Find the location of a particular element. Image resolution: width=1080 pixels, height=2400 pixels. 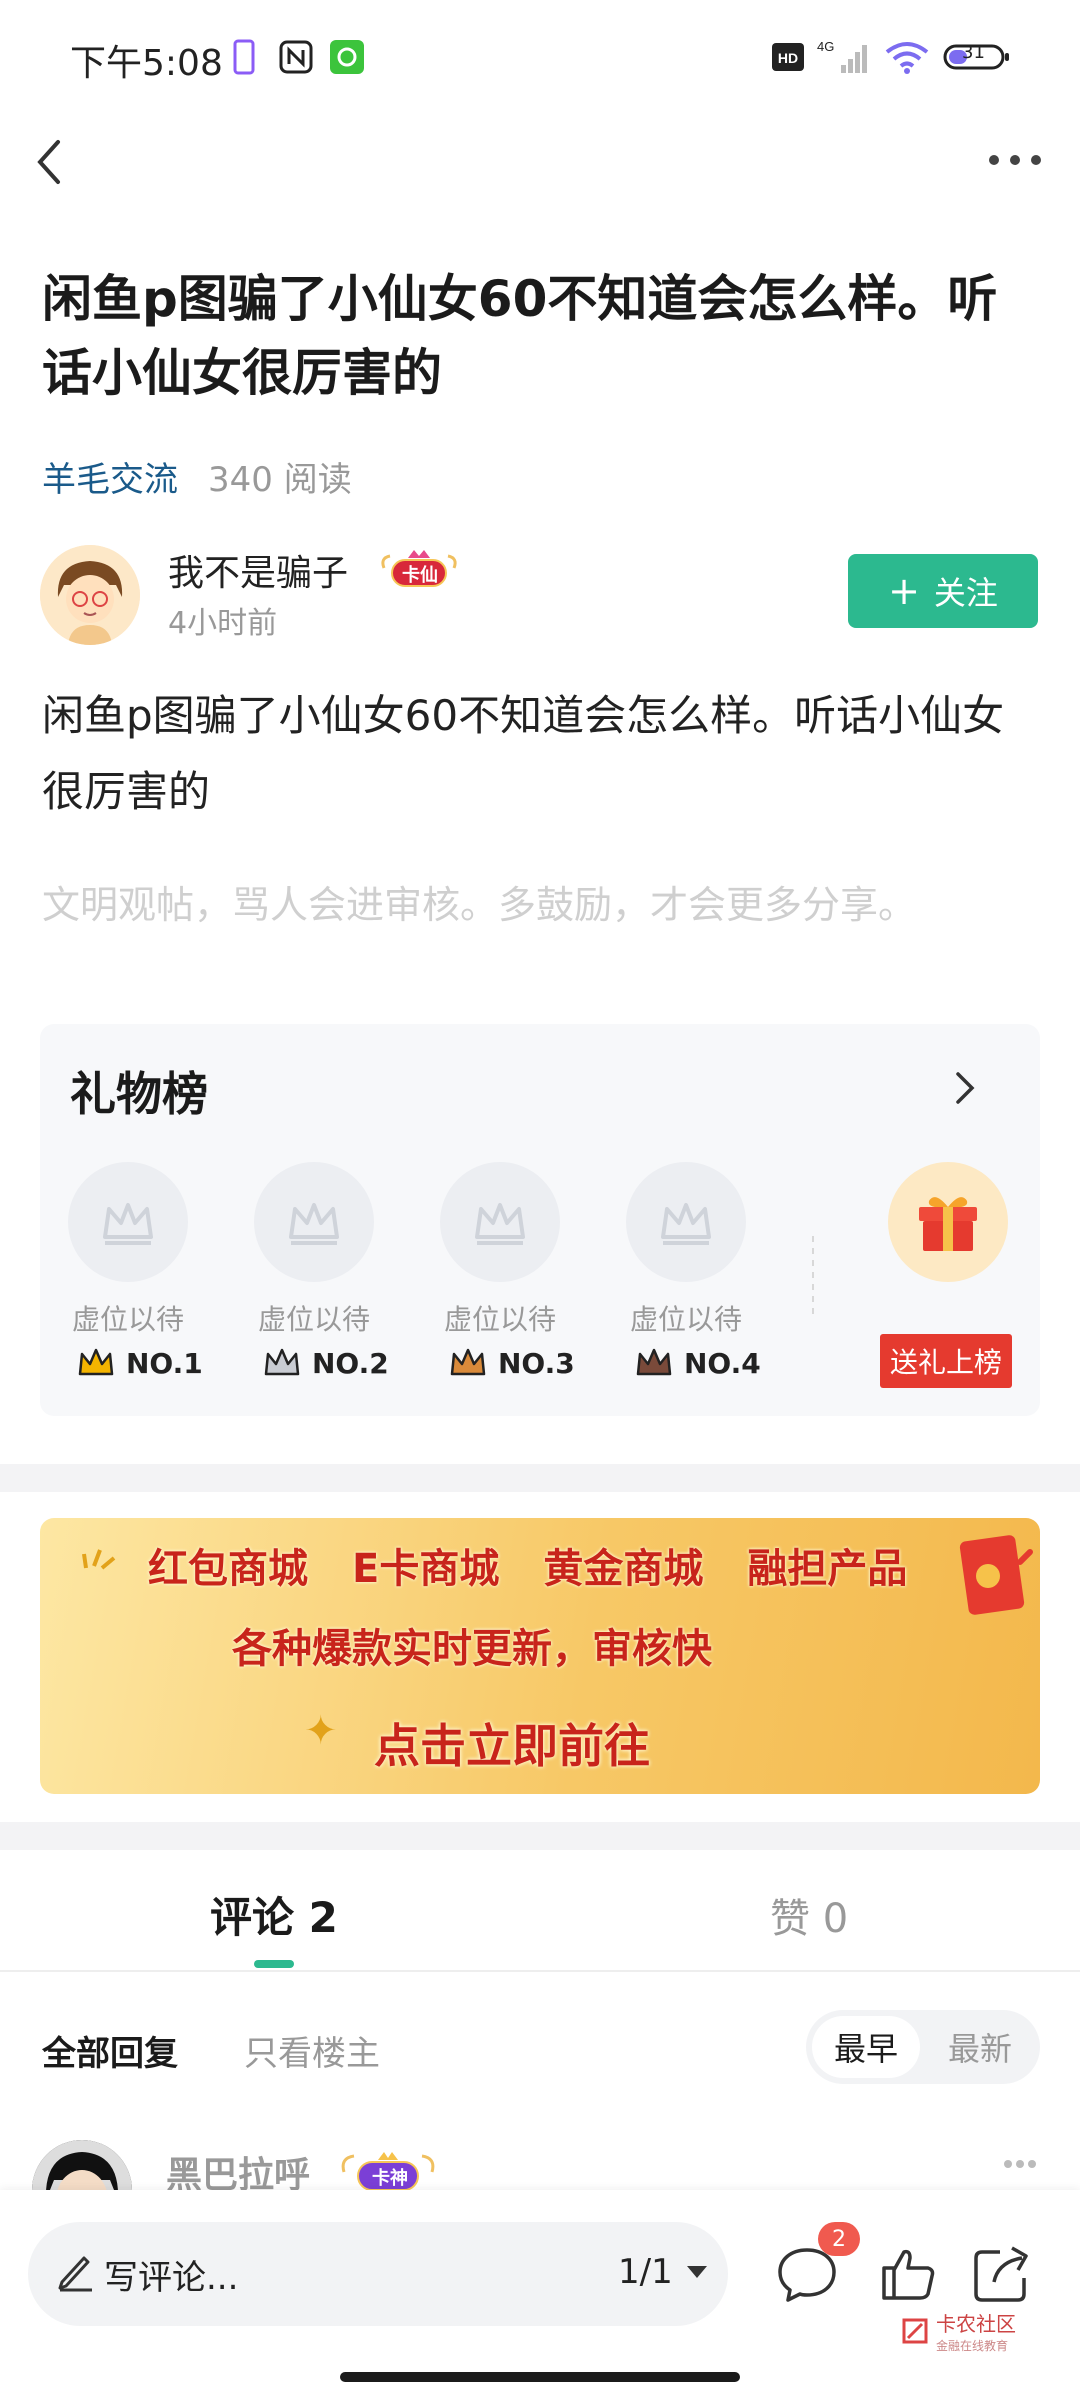

bronze-crown-icon is located at coordinates (468, 1362).